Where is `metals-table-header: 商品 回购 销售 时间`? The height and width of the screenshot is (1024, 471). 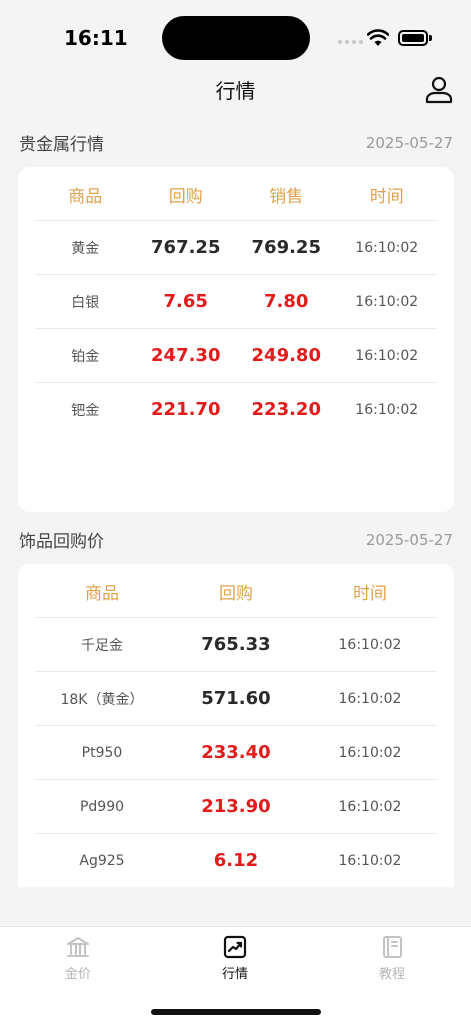 metals-table-header: 商品 回购 销售 时间 is located at coordinates (236, 194).